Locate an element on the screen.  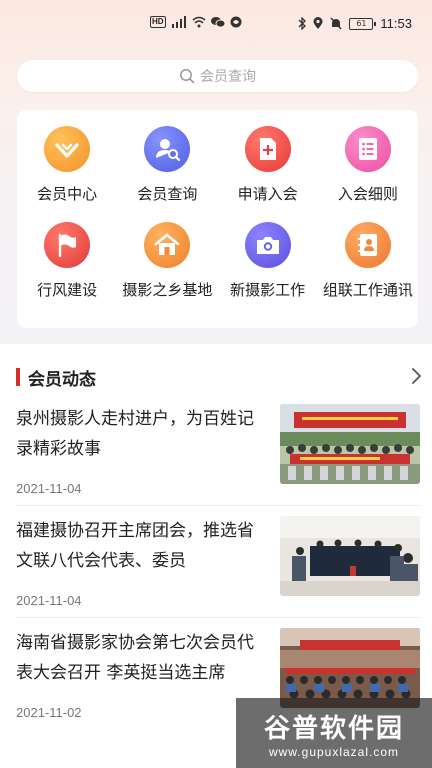
section-accent-bar is located at coordinates (18, 377).